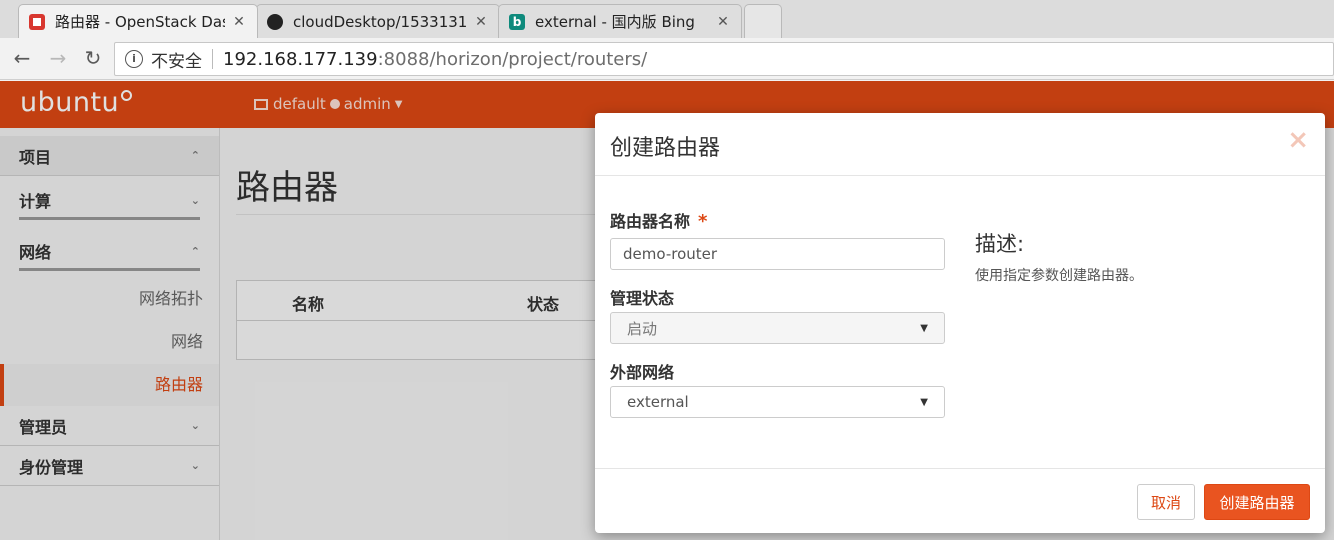 This screenshot has height=540, width=1334. I want to click on browser-tab-openstack: 路由器 - OpenStack Das ✕, so click(138, 21).